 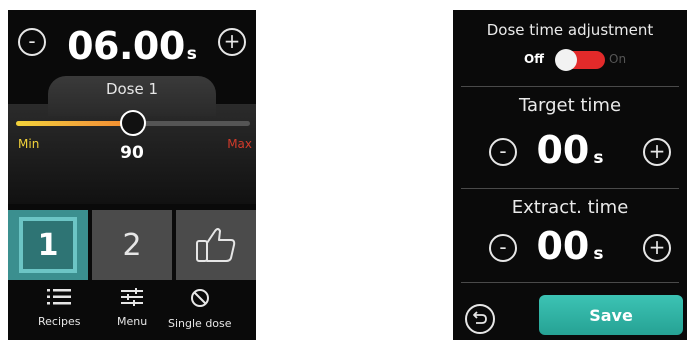 I want to click on no-symbol-icon, so click(x=199, y=298).